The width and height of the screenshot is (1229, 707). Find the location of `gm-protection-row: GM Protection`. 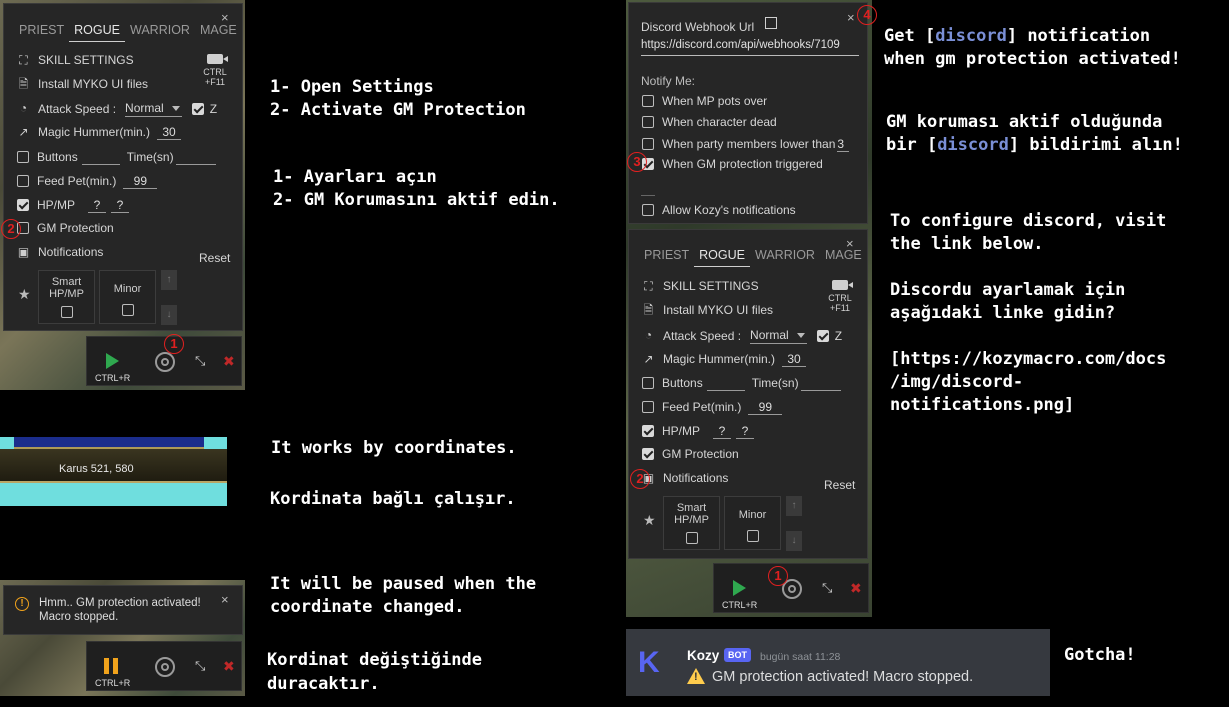

gm-protection-row: GM Protection is located at coordinates (65, 228).